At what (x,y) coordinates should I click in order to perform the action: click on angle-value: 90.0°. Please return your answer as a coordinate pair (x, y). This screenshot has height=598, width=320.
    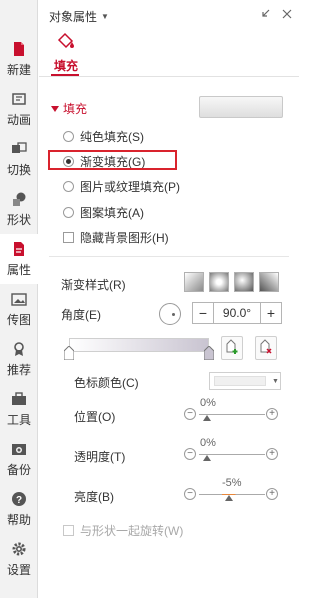
    Looking at the image, I should click on (237, 313).